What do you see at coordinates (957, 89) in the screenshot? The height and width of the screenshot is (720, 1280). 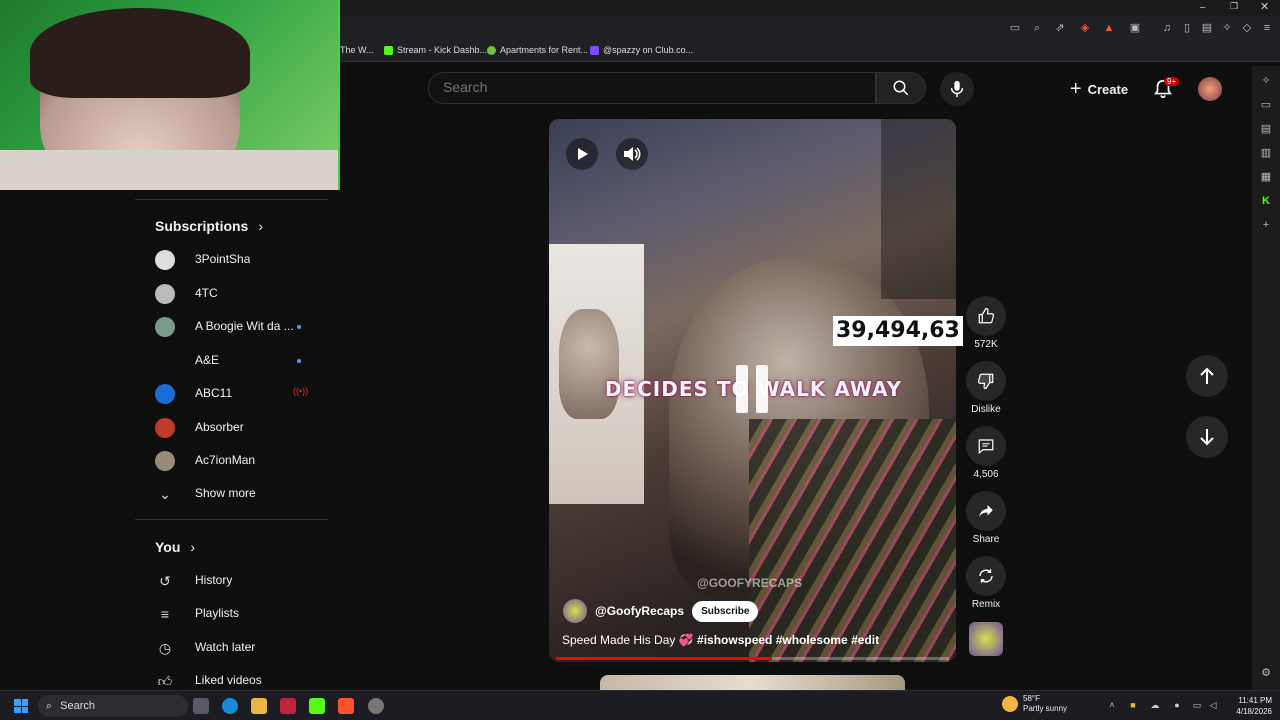 I see `voice-search-button` at bounding box center [957, 89].